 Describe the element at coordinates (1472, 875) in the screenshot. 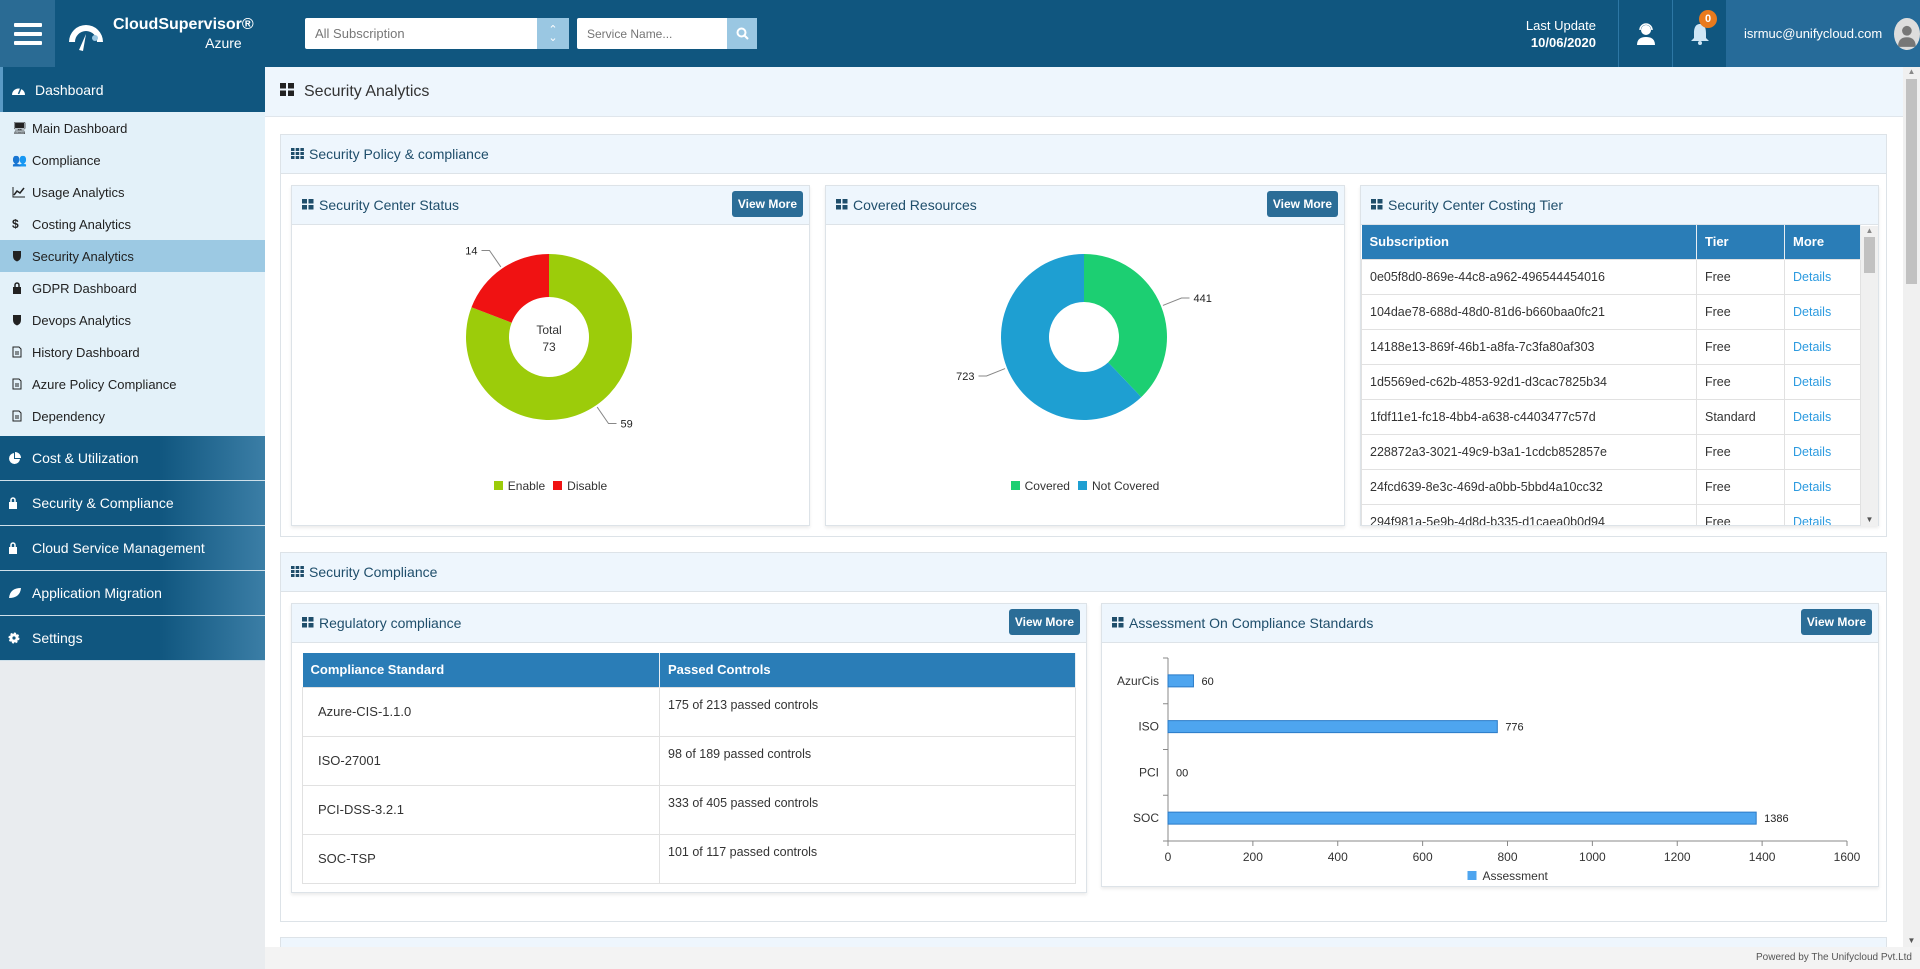

I see `legend-swatch` at that location.